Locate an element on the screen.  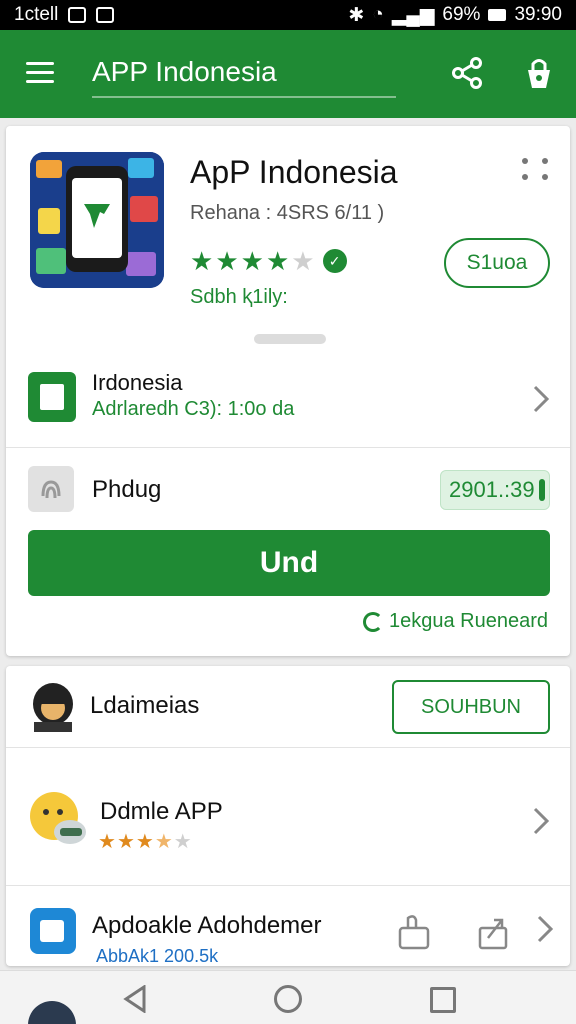
bluetooth-icon: ✱ is located at coordinates (356, 15).